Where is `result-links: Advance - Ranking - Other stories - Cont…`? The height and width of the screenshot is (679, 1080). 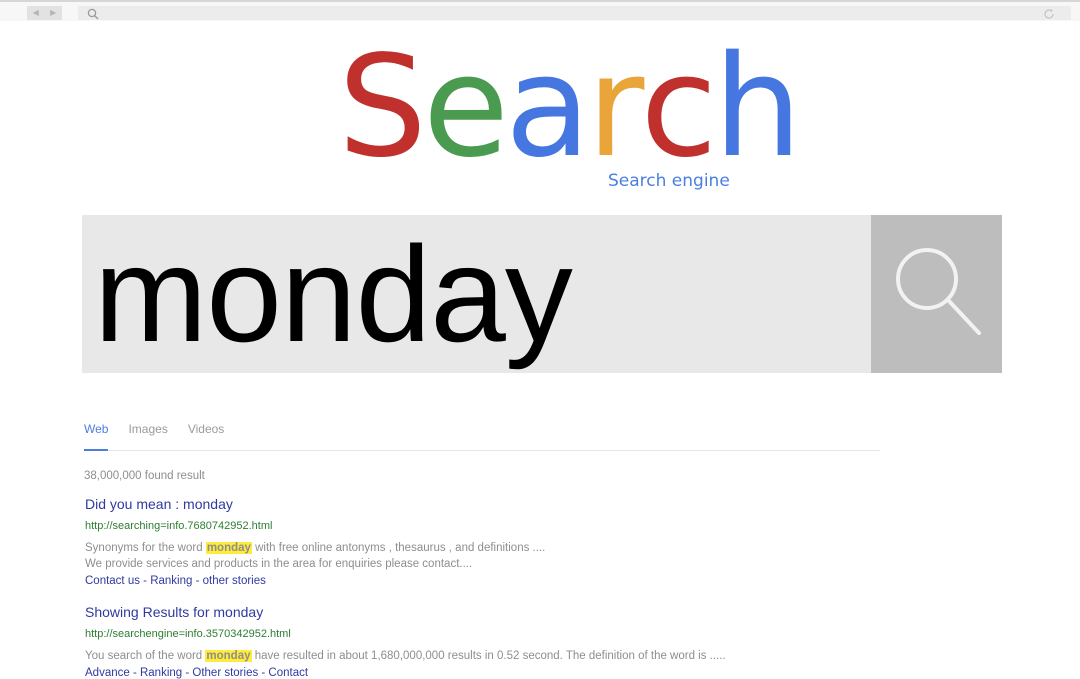
result-links: Advance - Ranking - Other stories - Cont… is located at coordinates (405, 673).